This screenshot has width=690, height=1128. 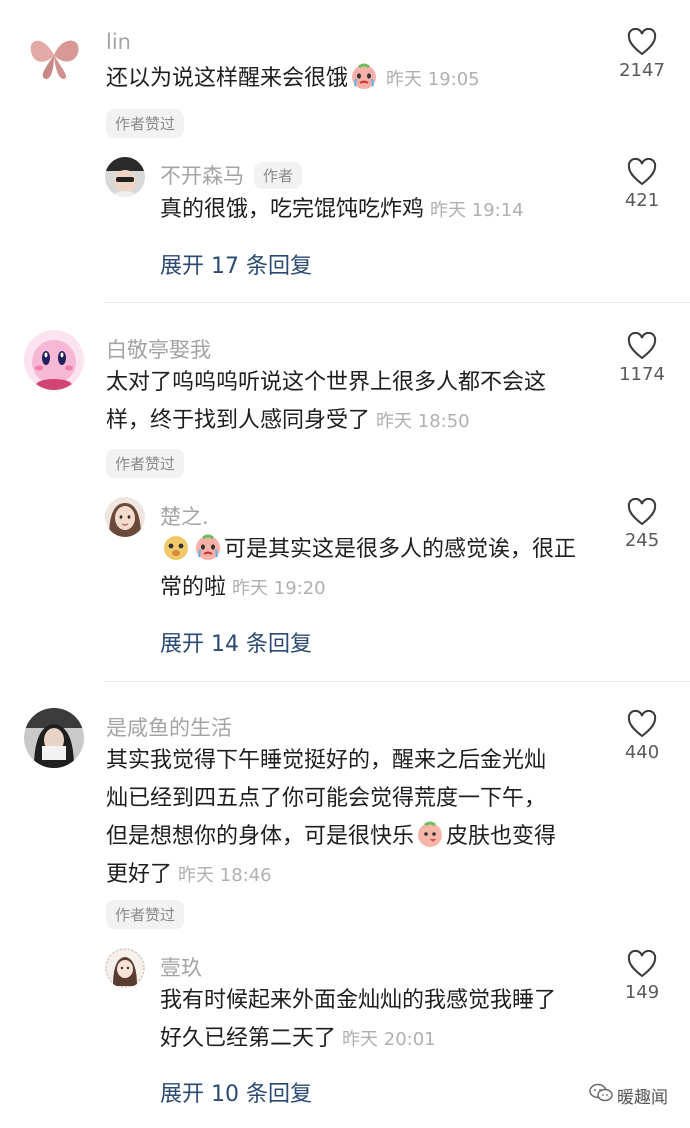 What do you see at coordinates (342, 209) in the screenshot?
I see `reply-text: 真的很饿，吃完馄饨吃炸鸡 昨天 19:14` at bounding box center [342, 209].